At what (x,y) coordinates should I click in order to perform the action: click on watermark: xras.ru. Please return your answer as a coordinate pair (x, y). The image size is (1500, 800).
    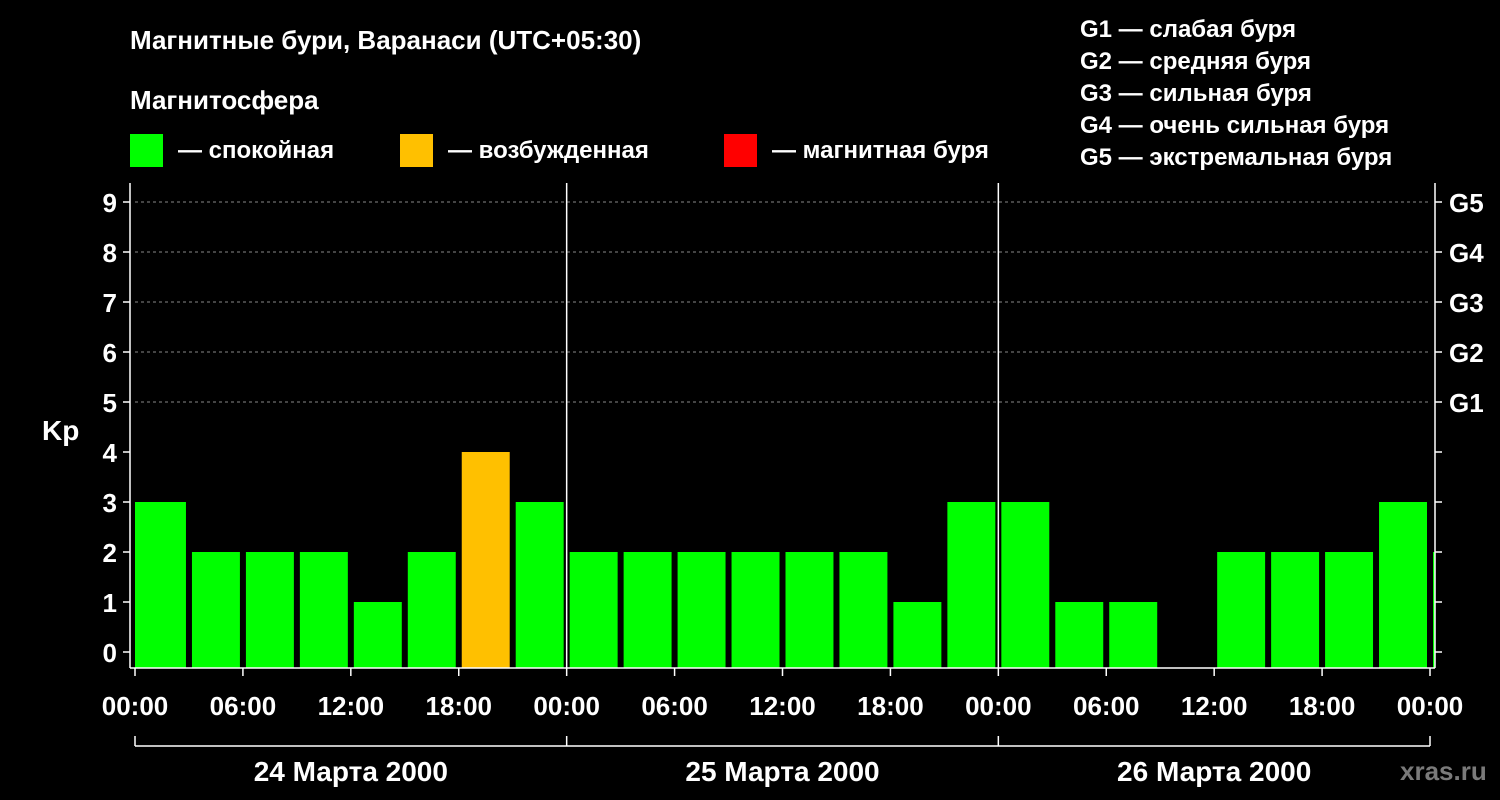
    Looking at the image, I should click on (1443, 771).